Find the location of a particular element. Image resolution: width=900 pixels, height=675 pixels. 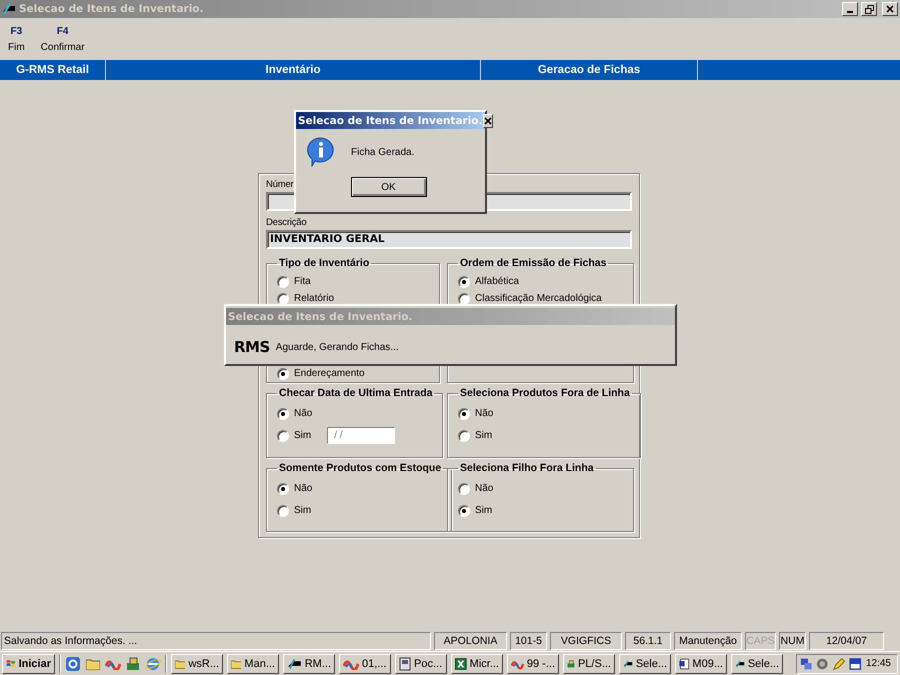

pencil-icon is located at coordinates (839, 663).